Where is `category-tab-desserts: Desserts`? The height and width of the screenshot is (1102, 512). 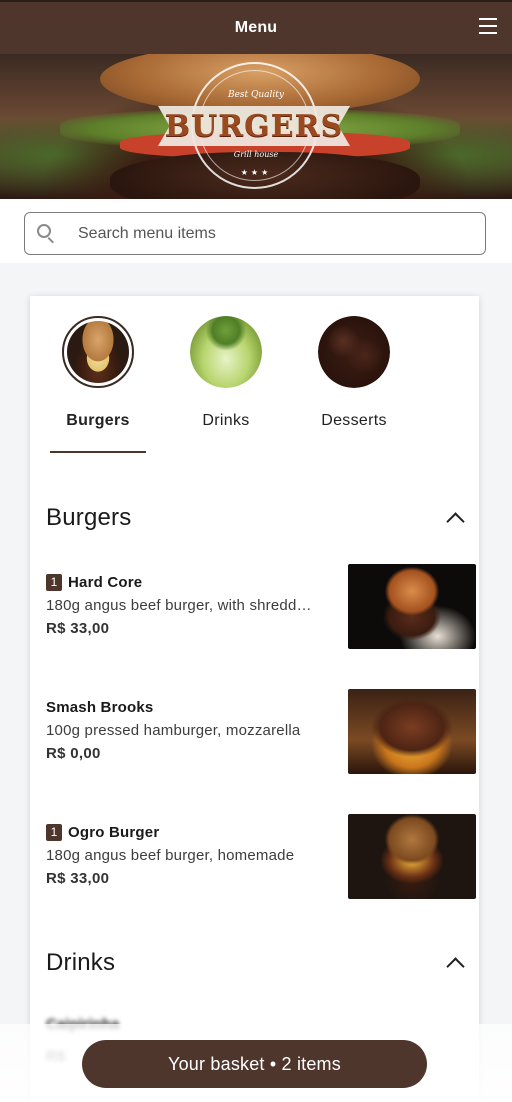
category-tab-desserts: Desserts is located at coordinates (354, 386).